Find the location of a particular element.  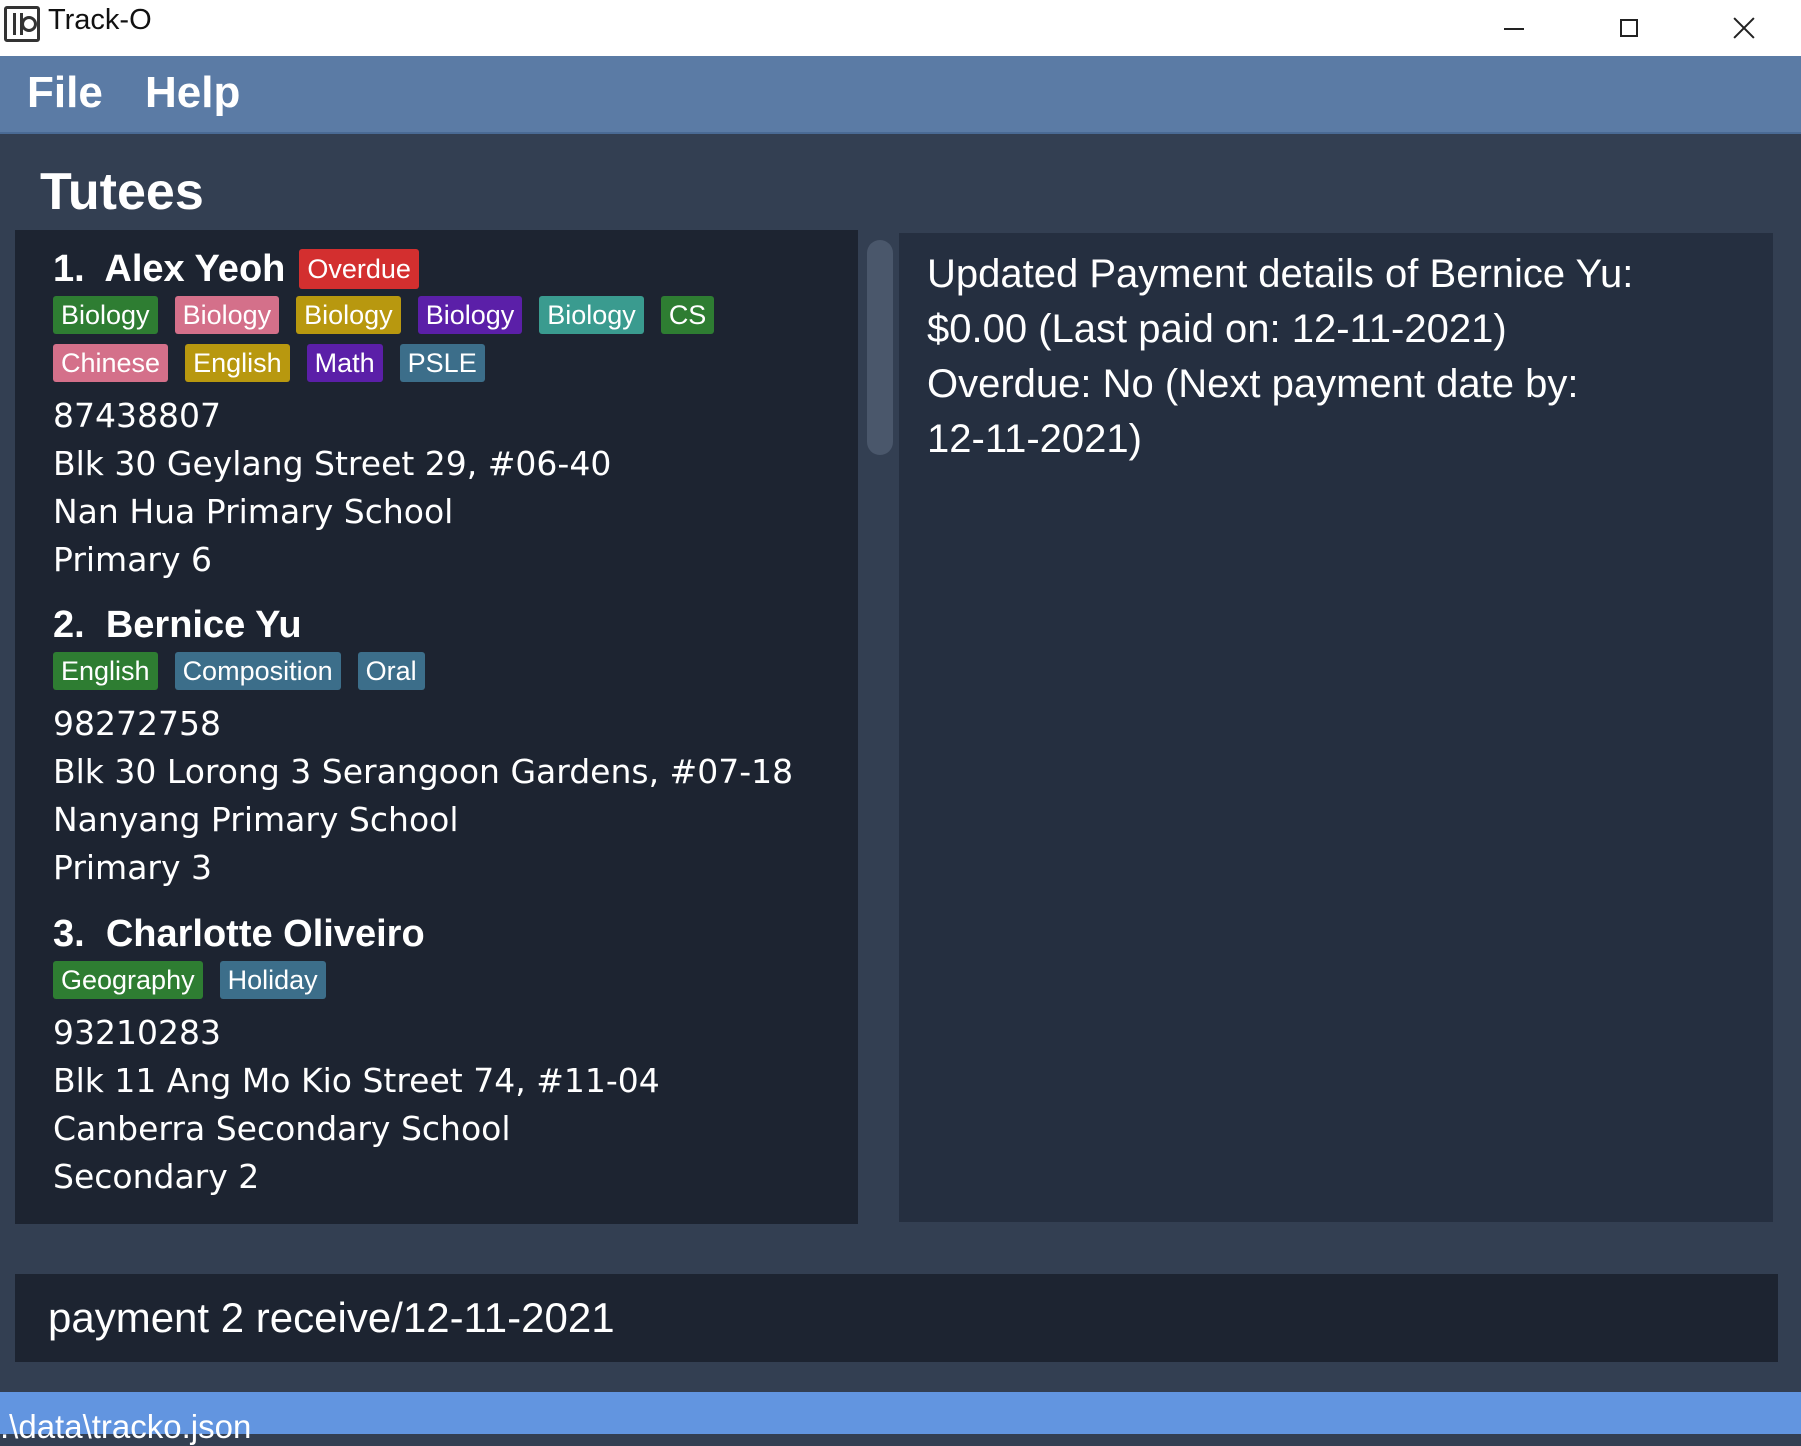

subject-tag: Composition is located at coordinates (257, 671).